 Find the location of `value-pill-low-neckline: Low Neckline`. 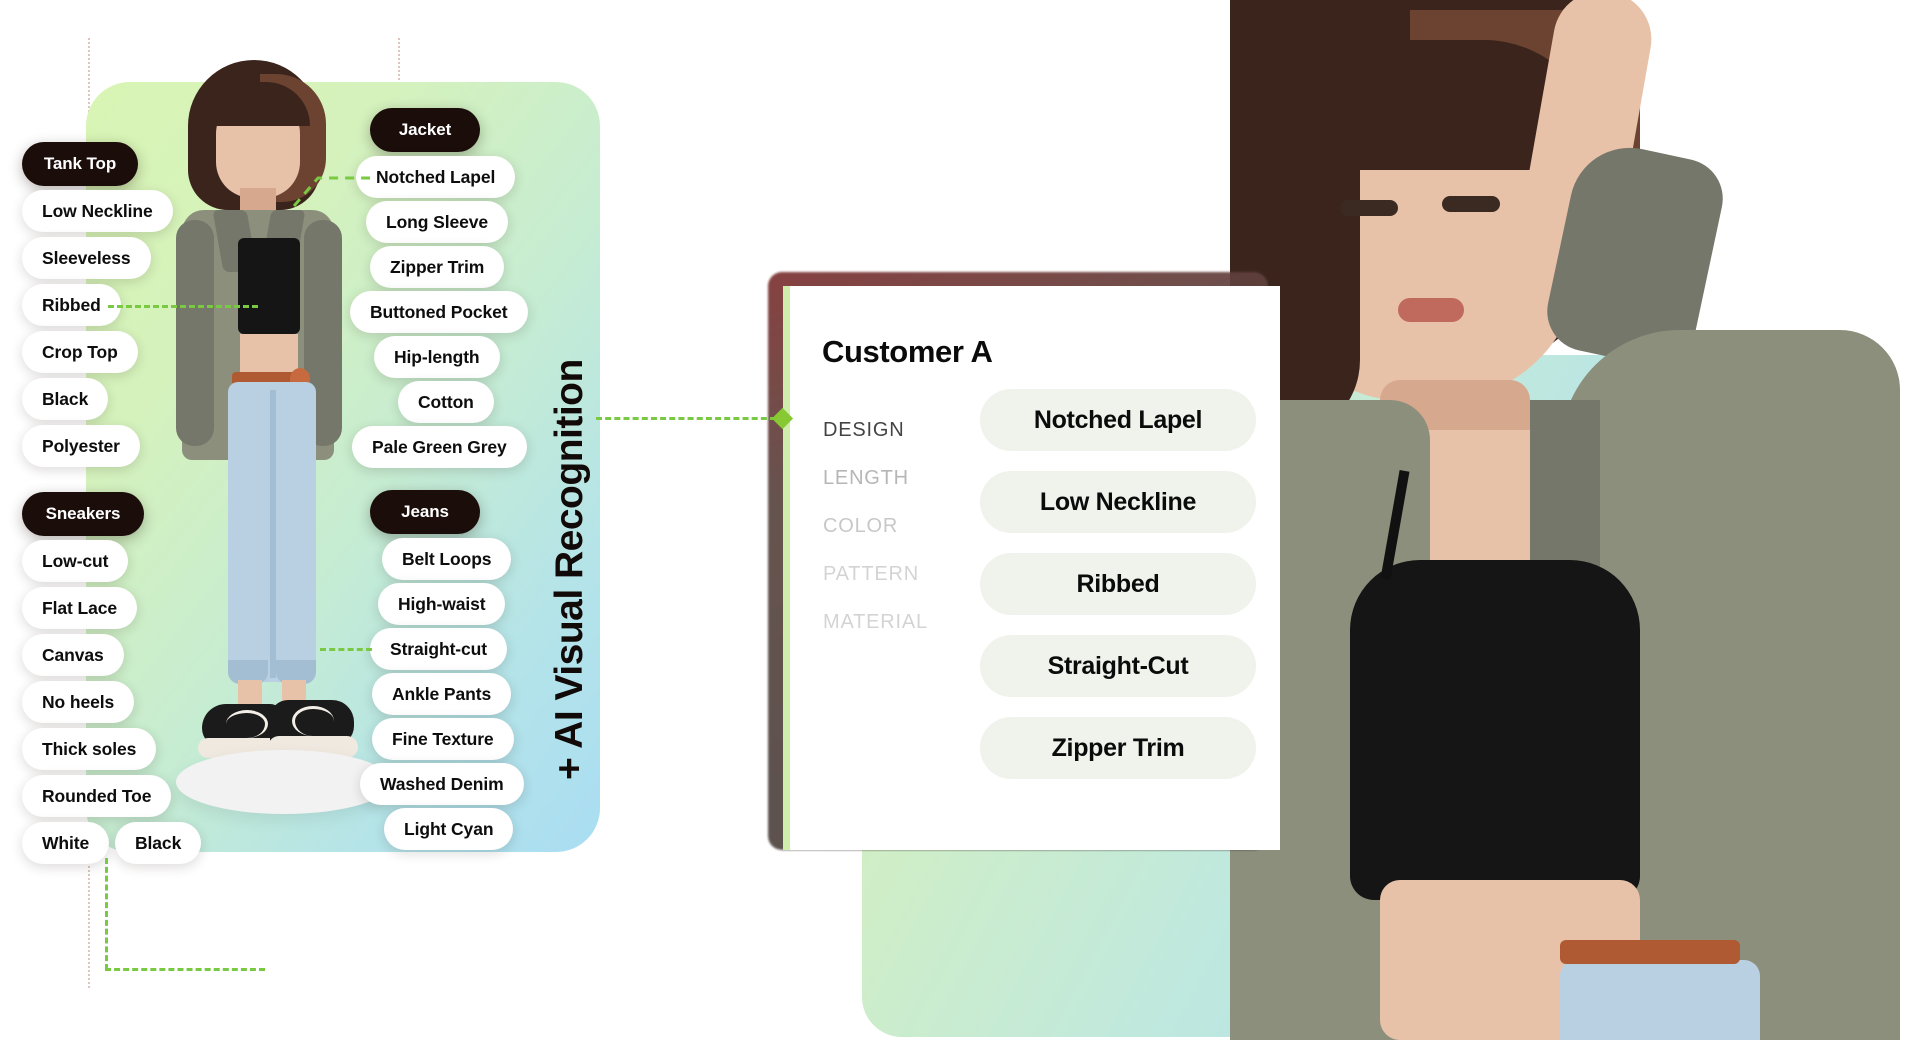

value-pill-low-neckline: Low Neckline is located at coordinates (1118, 502).